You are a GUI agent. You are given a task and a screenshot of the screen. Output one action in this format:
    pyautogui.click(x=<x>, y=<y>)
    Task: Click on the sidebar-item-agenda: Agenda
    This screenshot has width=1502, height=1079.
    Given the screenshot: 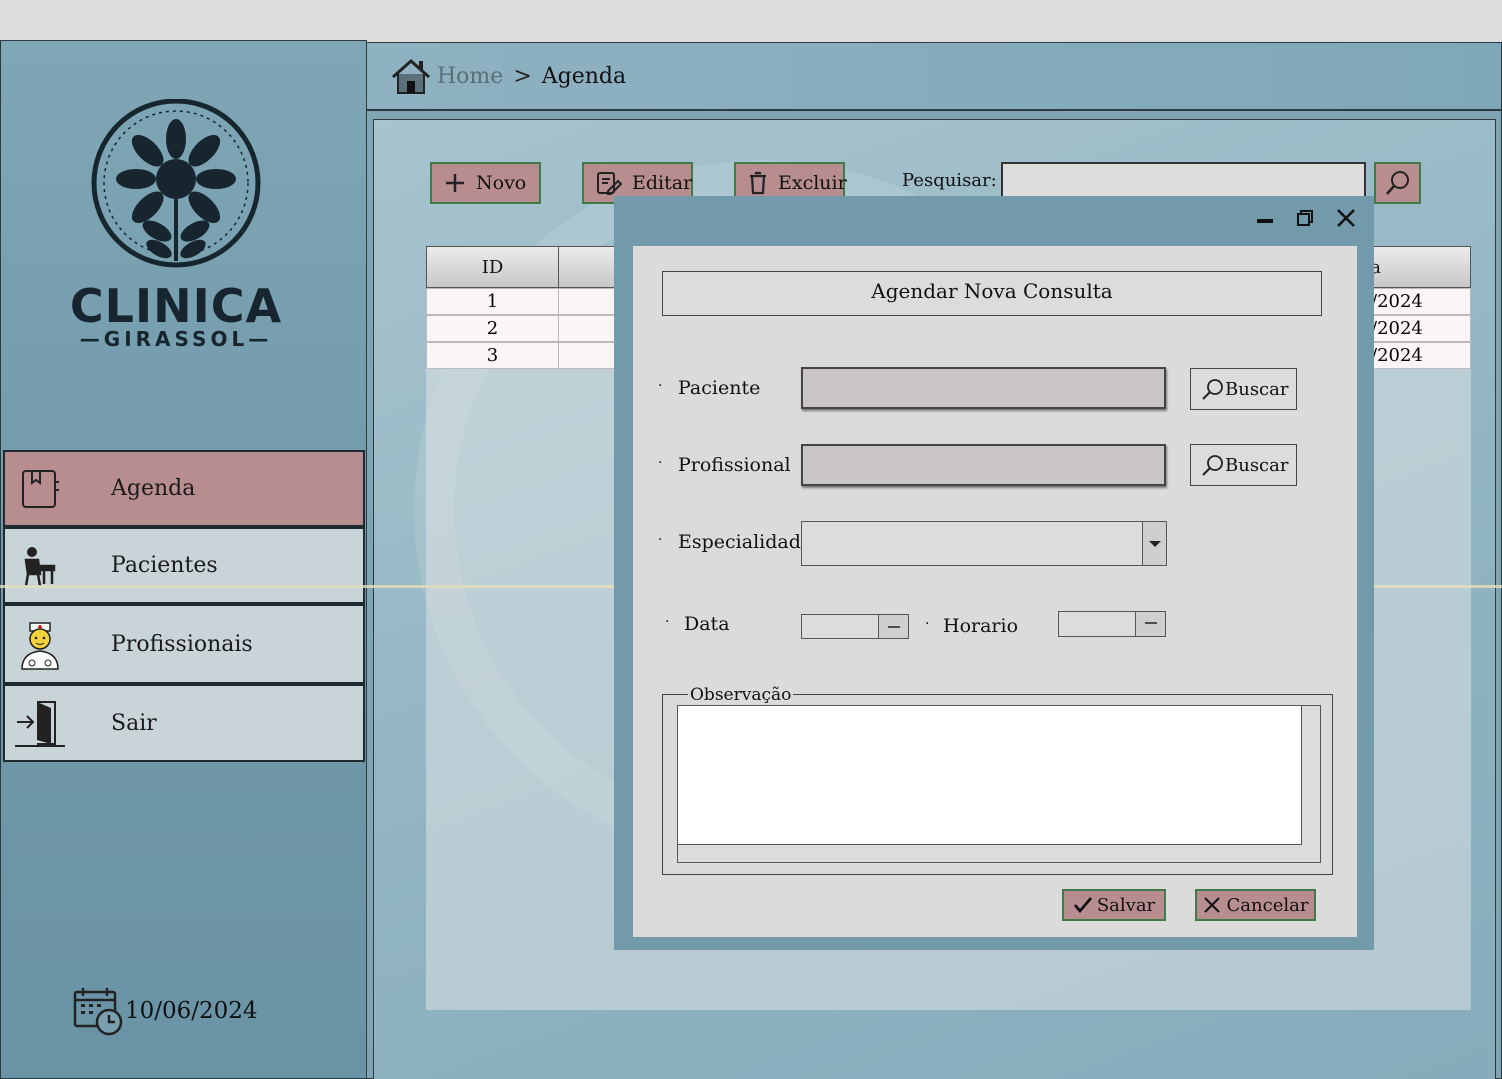 What is the action you would take?
    pyautogui.click(x=184, y=488)
    